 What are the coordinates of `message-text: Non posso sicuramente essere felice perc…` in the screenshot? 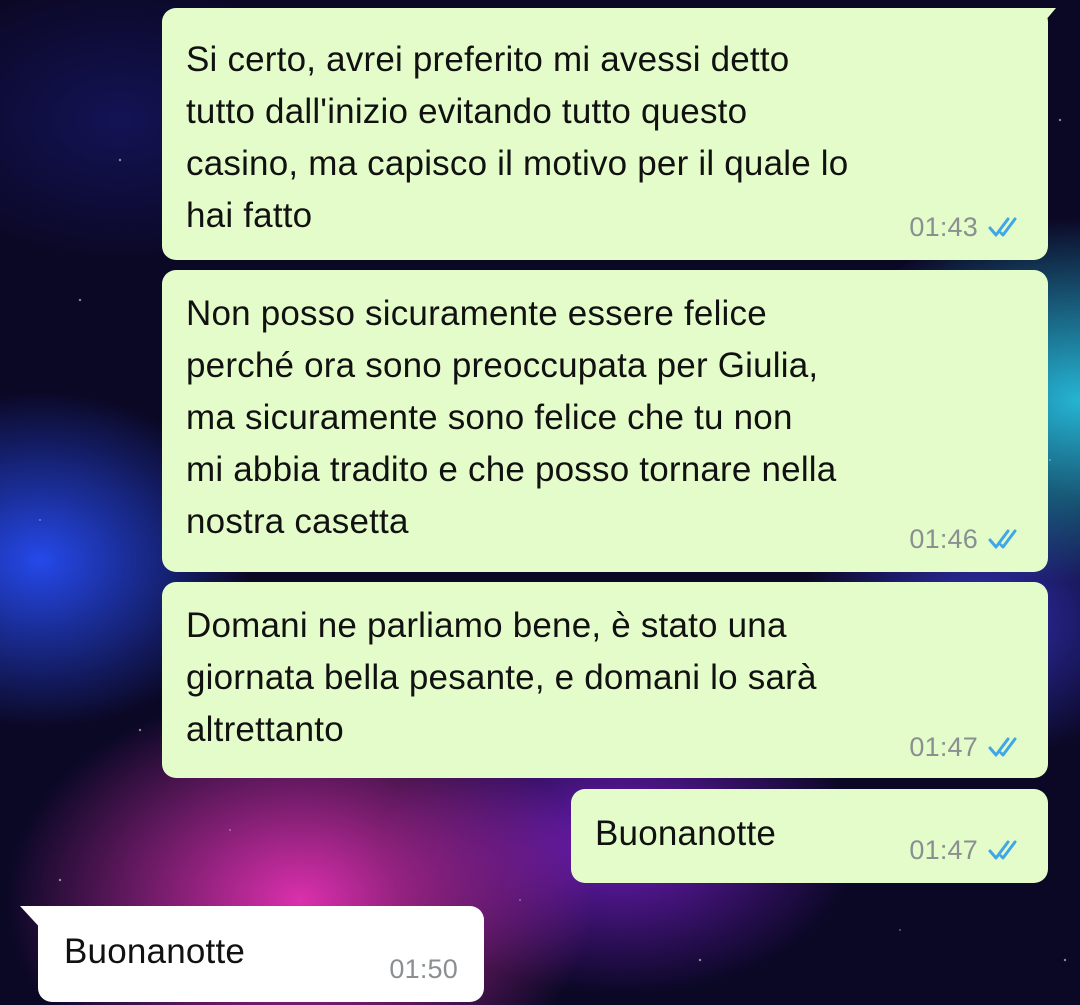 It's located at (511, 417).